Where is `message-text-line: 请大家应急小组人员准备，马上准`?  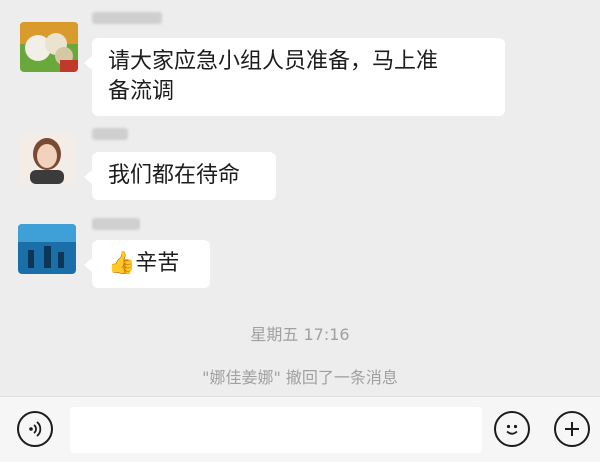
message-text-line: 请大家应急小组人员准备，马上准 is located at coordinates (273, 61).